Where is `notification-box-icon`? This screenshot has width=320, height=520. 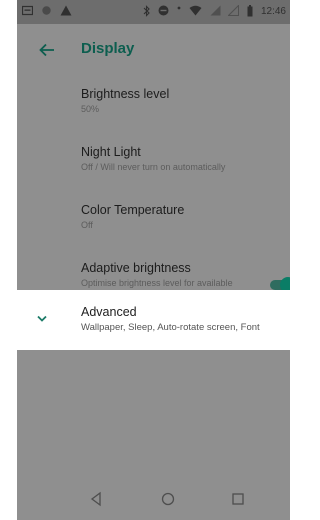 notification-box-icon is located at coordinates (27, 10).